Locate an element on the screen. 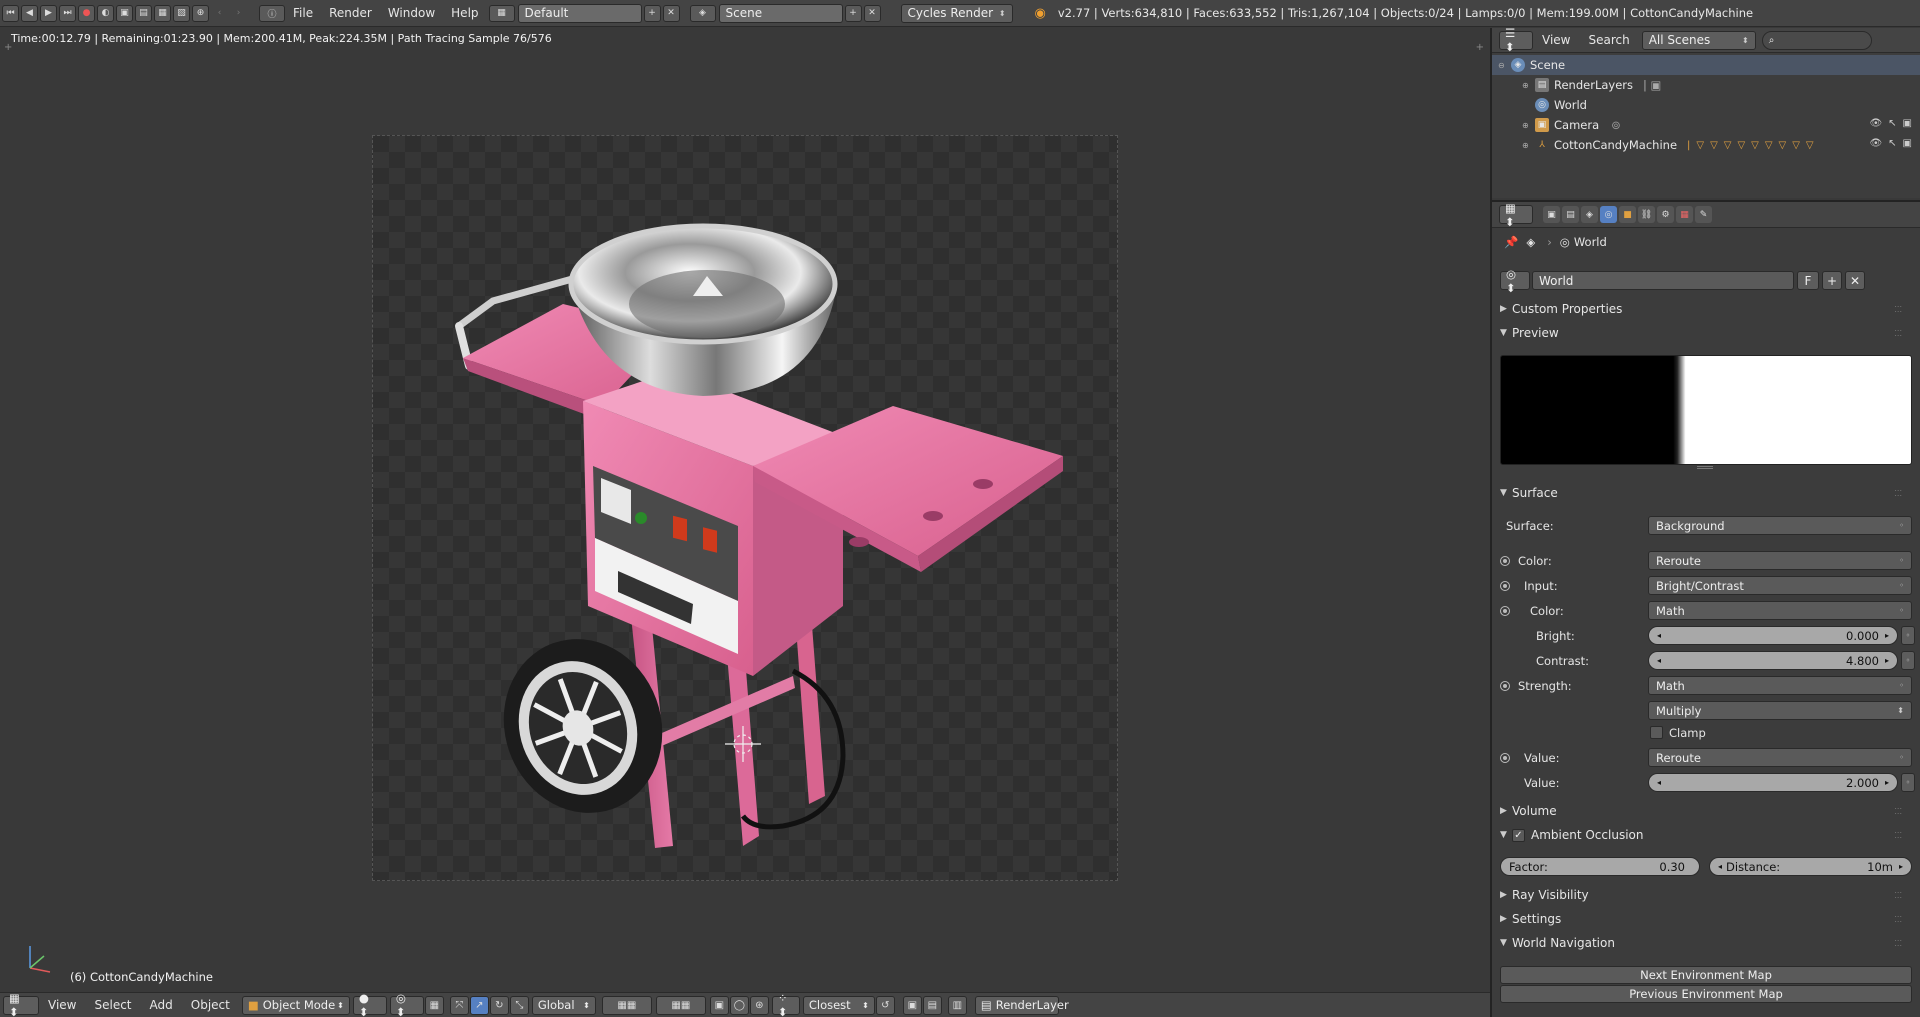 This screenshot has height=1017, width=1920. object-tab-icon: ■ is located at coordinates (1627, 214).